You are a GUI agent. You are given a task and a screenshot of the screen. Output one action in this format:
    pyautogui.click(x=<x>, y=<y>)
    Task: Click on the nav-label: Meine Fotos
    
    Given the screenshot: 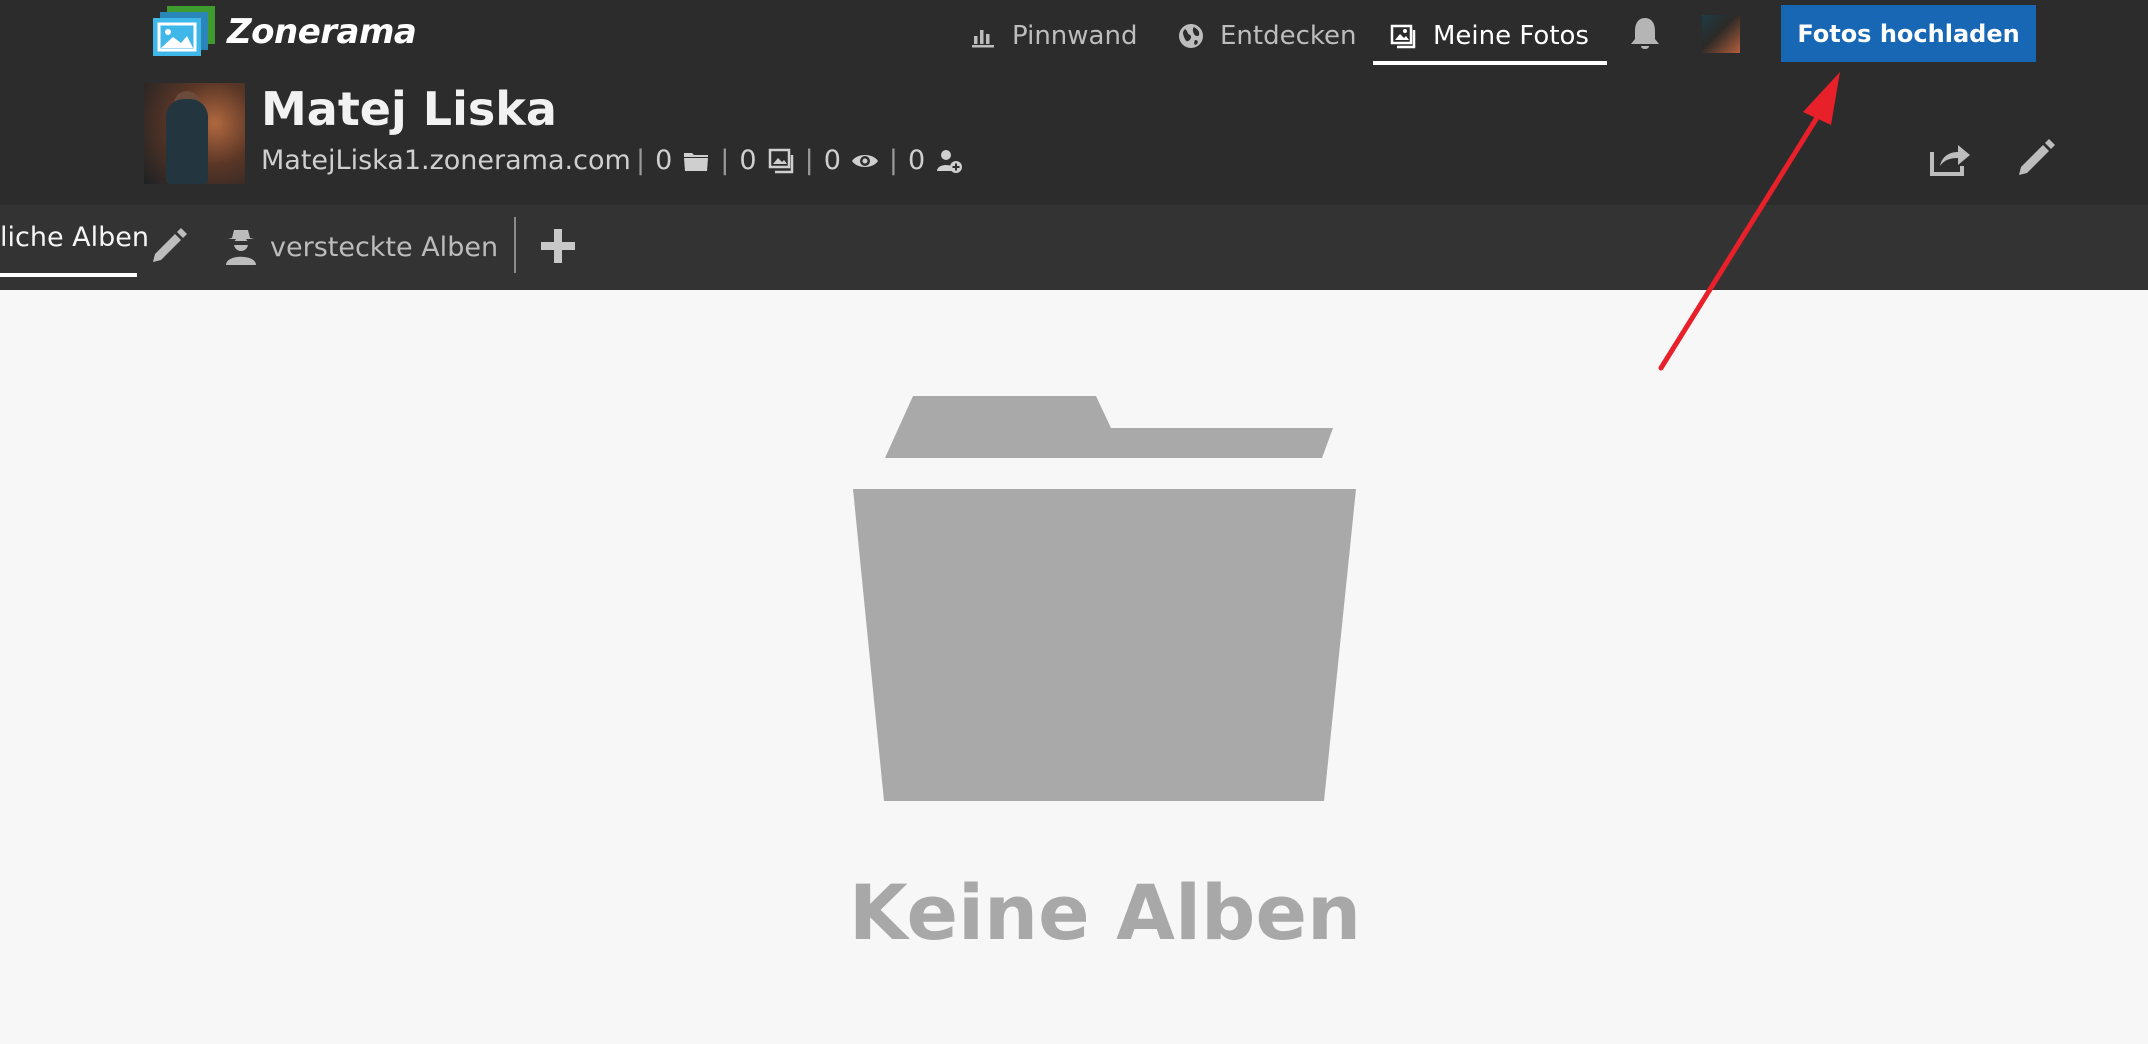 What is the action you would take?
    pyautogui.click(x=1511, y=36)
    